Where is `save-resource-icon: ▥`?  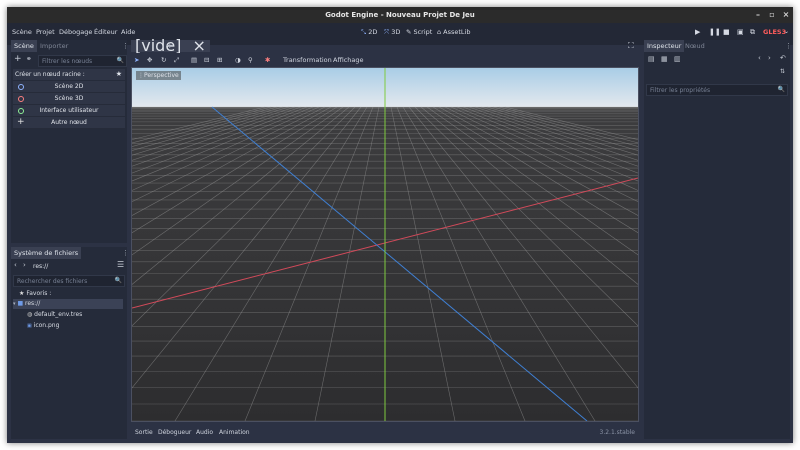 save-resource-icon: ▥ is located at coordinates (677, 59).